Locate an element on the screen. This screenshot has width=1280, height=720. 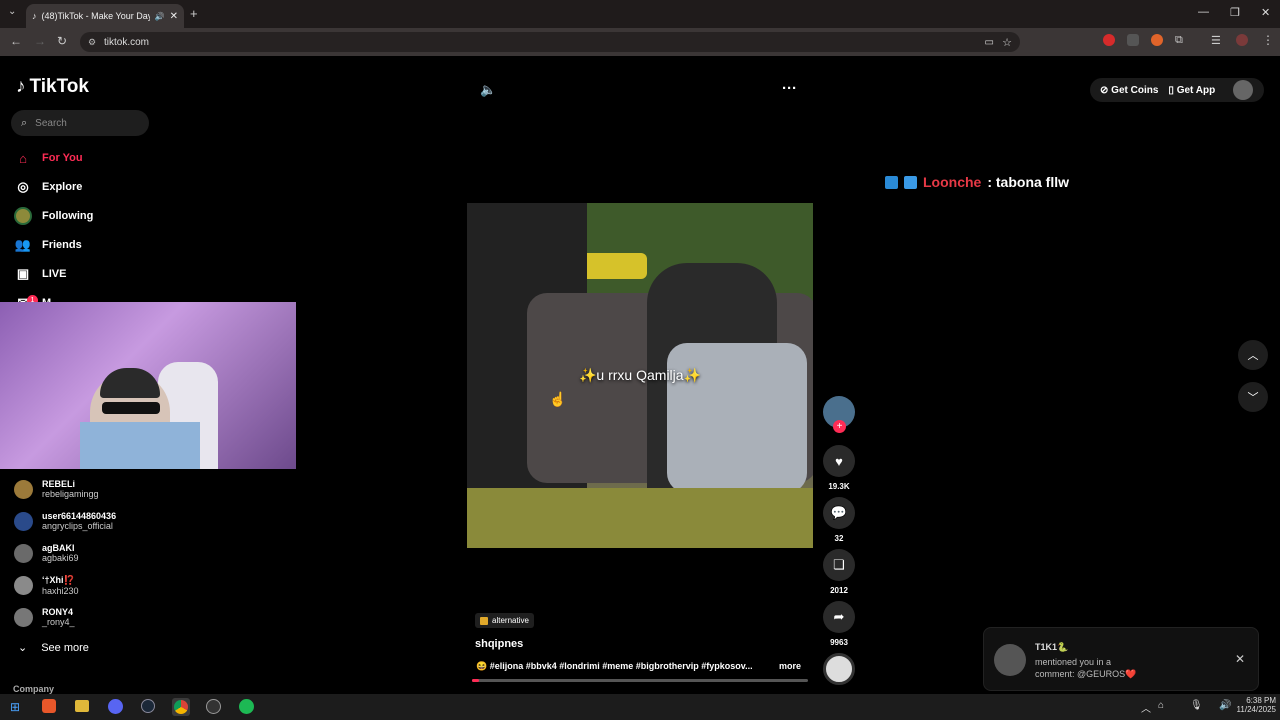
address-bar: ⚙ tiktok.com ▭ ☆ is located at coordinates (550, 42).